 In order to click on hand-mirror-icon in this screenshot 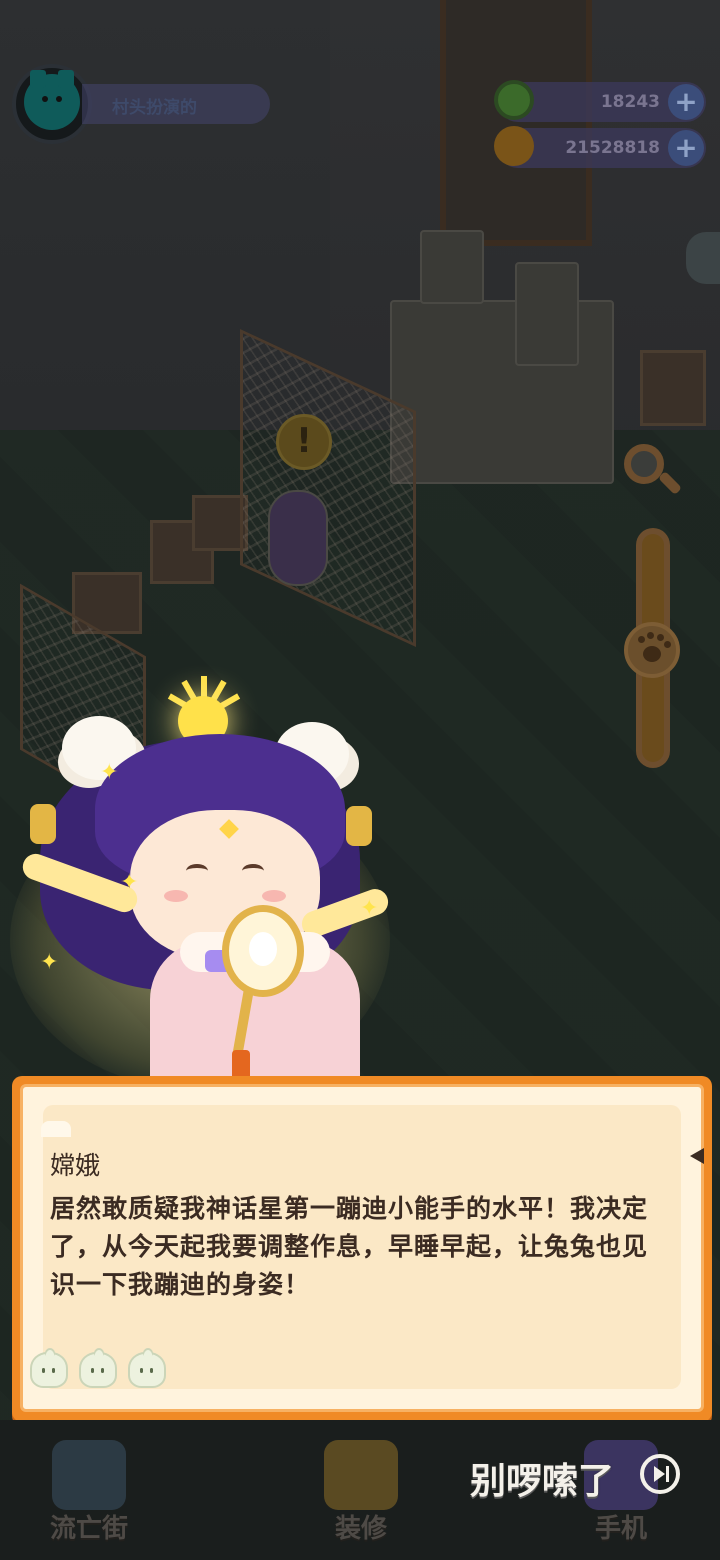, I will do `click(263, 951)`.